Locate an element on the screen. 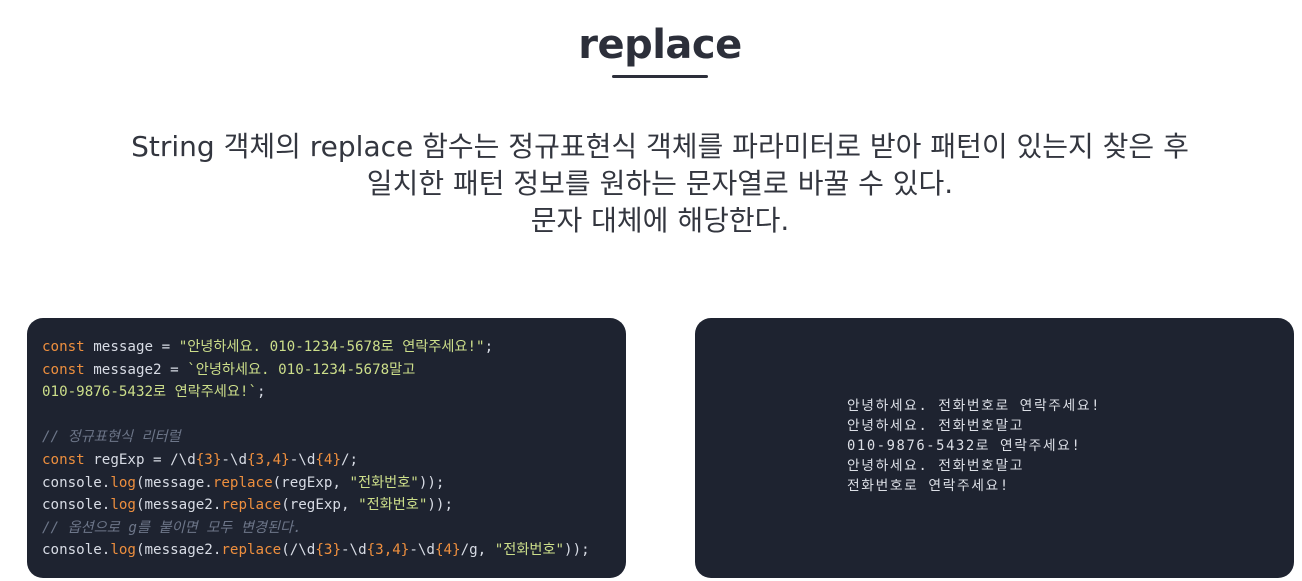  code-text: /; is located at coordinates (349, 459).